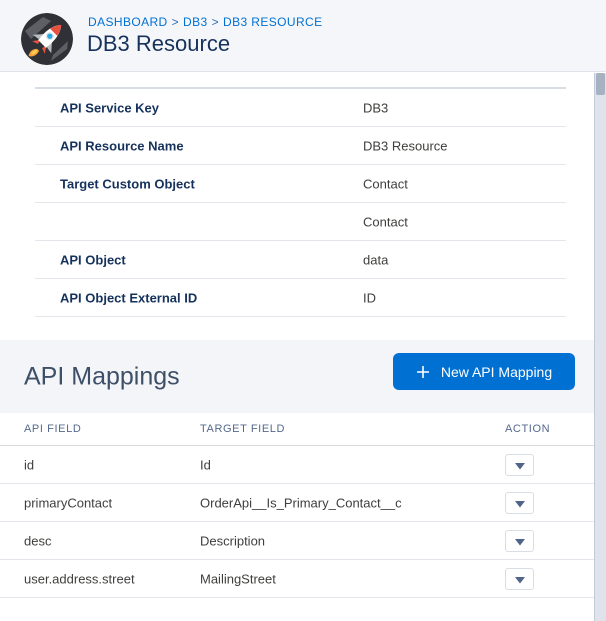 Image resolution: width=606 pixels, height=621 pixels. Describe the element at coordinates (303, 36) in the screenshot. I see `page-header: DASHBOARD > DB3 > DB3 RESOURCE DB3 Resource` at that location.